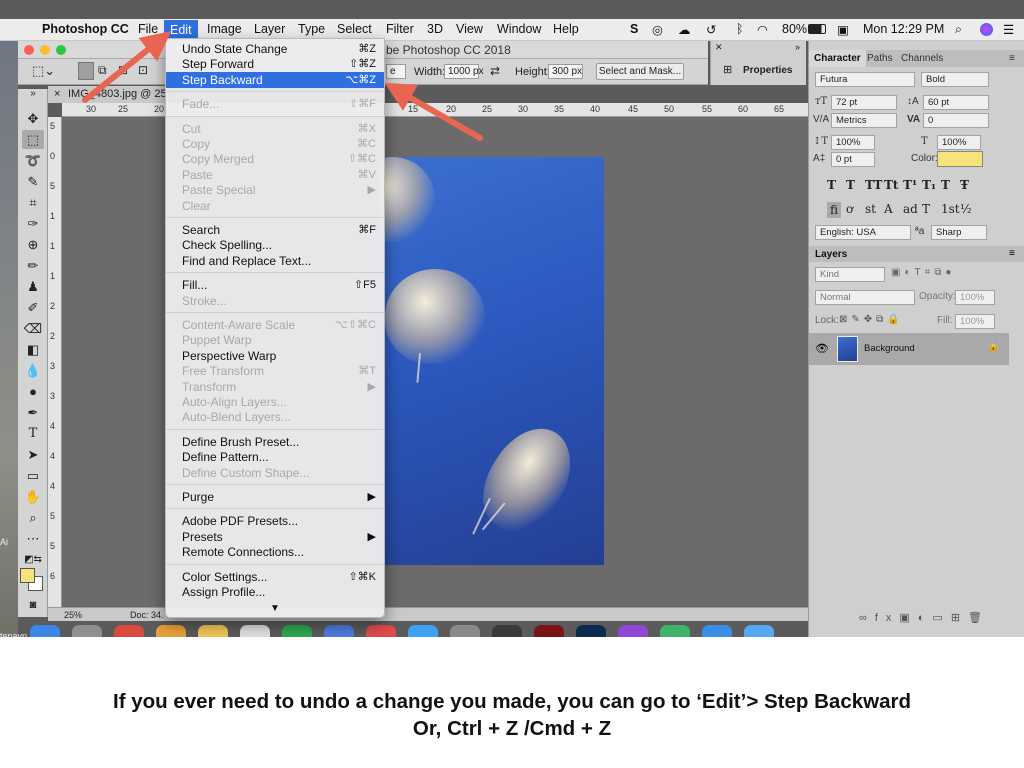 This screenshot has width=1024, height=768. What do you see at coordinates (33, 433) in the screenshot?
I see `type-tool-icon: T` at bounding box center [33, 433].